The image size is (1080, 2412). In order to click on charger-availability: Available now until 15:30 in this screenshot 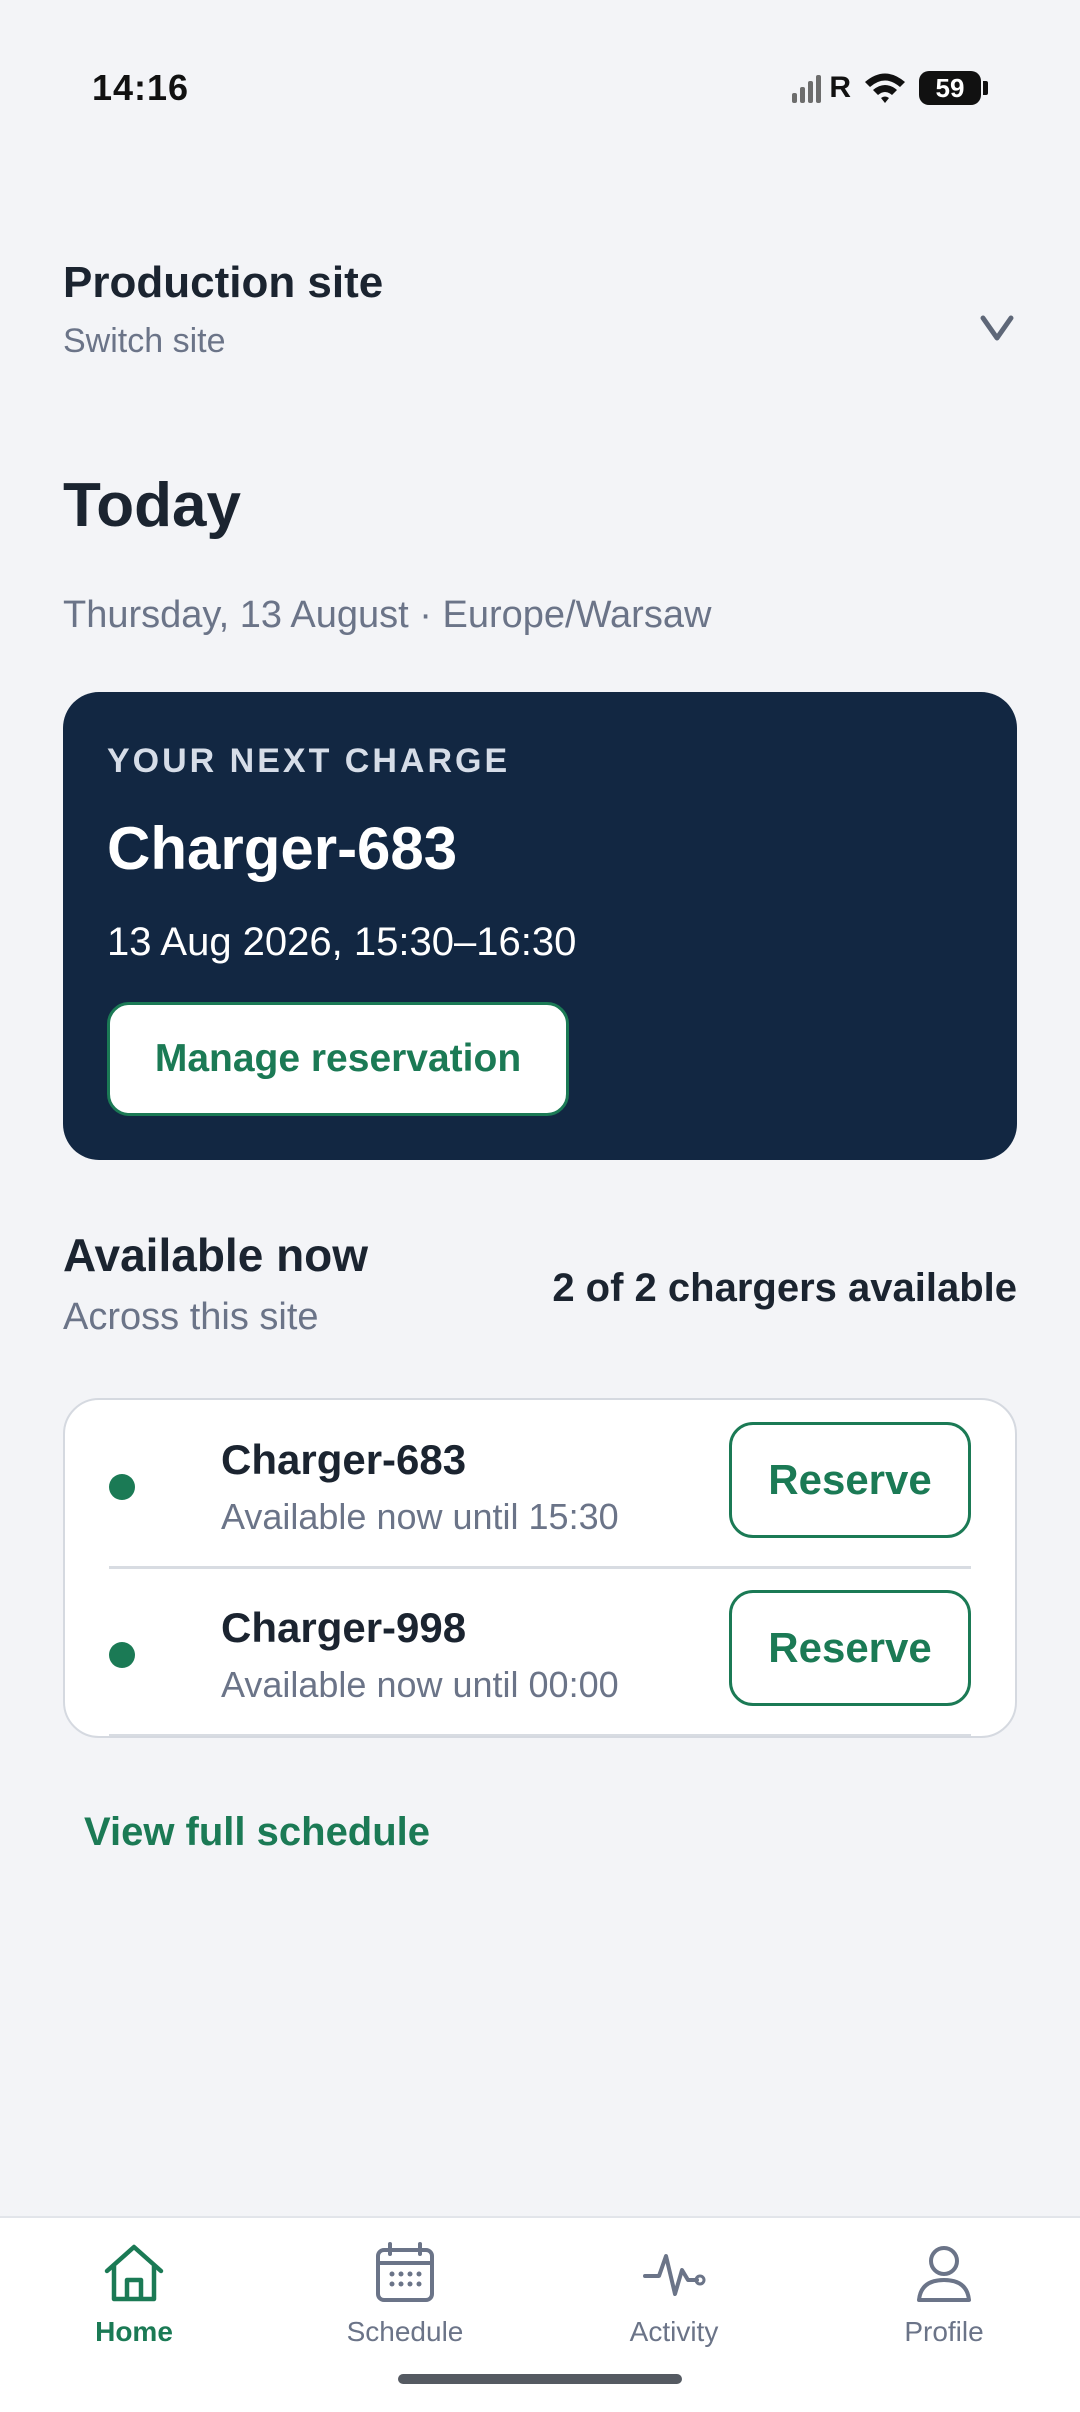, I will do `click(420, 1516)`.